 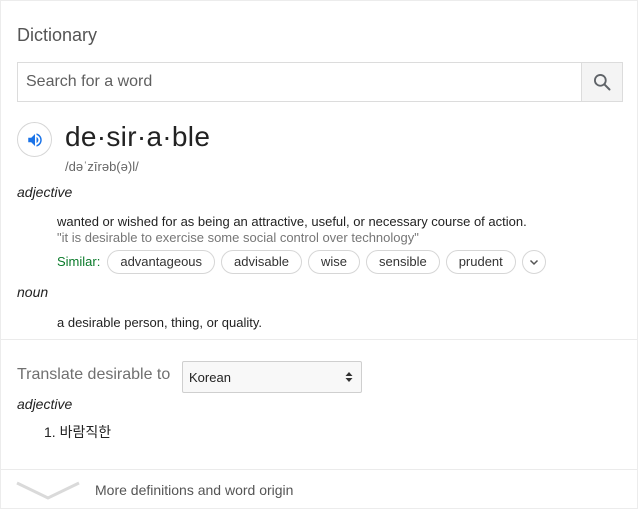 What do you see at coordinates (333, 261) in the screenshot?
I see `similar-chip: wise` at bounding box center [333, 261].